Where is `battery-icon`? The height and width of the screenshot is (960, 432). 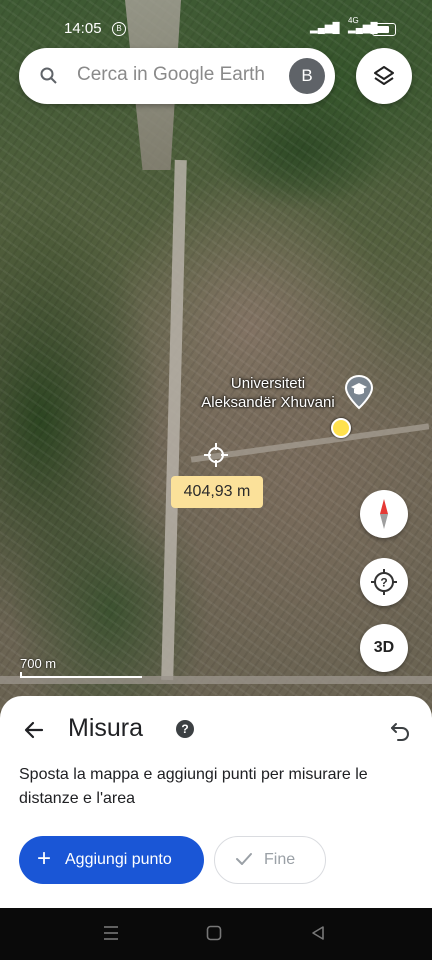 battery-icon is located at coordinates (384, 29).